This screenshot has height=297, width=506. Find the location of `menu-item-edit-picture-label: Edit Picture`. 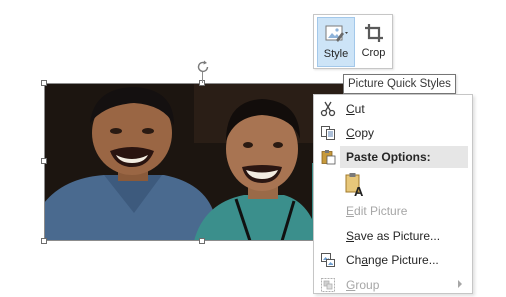

menu-item-edit-picture-label: Edit Picture is located at coordinates (377, 211).